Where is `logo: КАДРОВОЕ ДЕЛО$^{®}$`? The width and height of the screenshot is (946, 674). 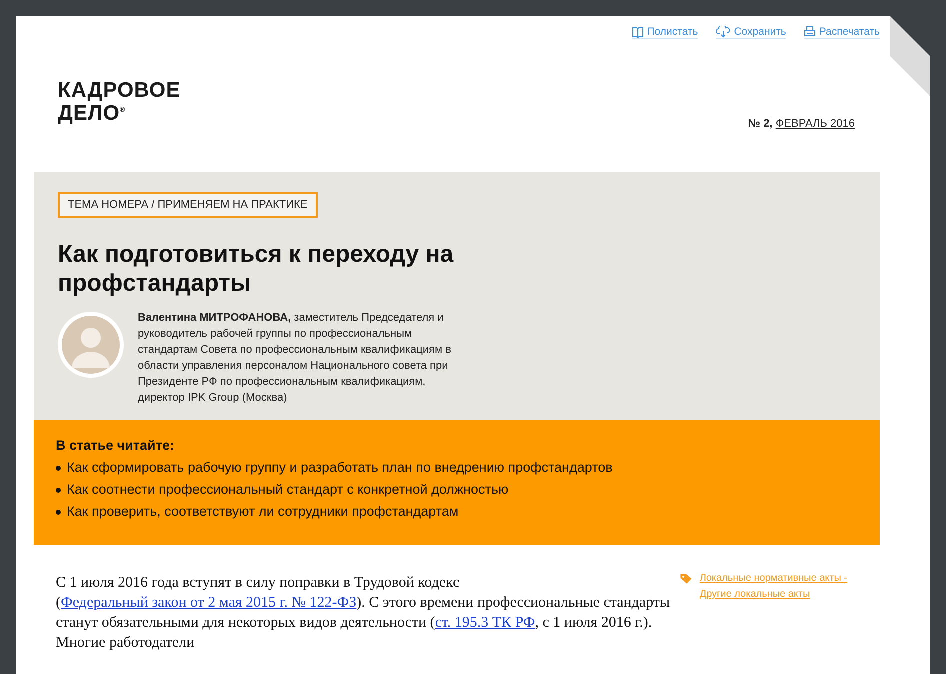
logo: КАДРОВОЕ ДЕЛО$^{®}$ is located at coordinates (119, 102).